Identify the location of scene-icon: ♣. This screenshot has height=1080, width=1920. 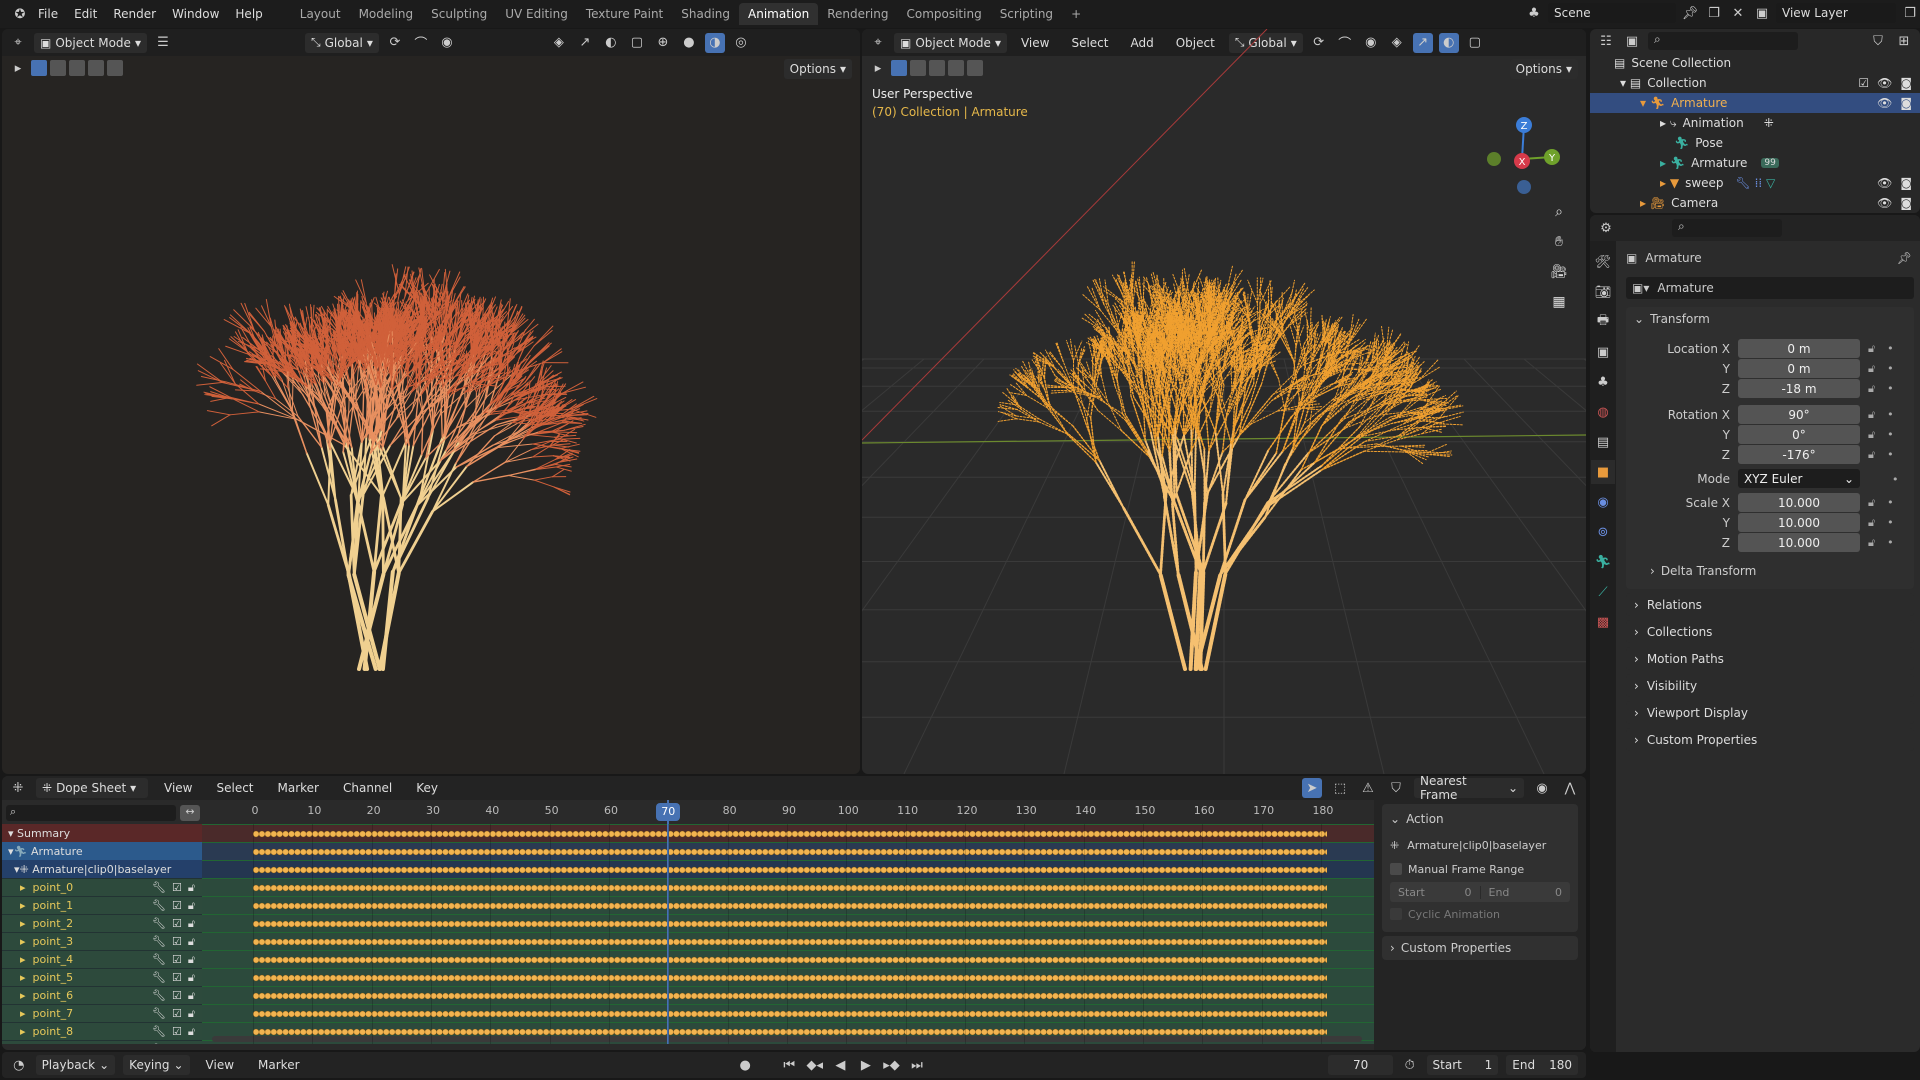
(1534, 13).